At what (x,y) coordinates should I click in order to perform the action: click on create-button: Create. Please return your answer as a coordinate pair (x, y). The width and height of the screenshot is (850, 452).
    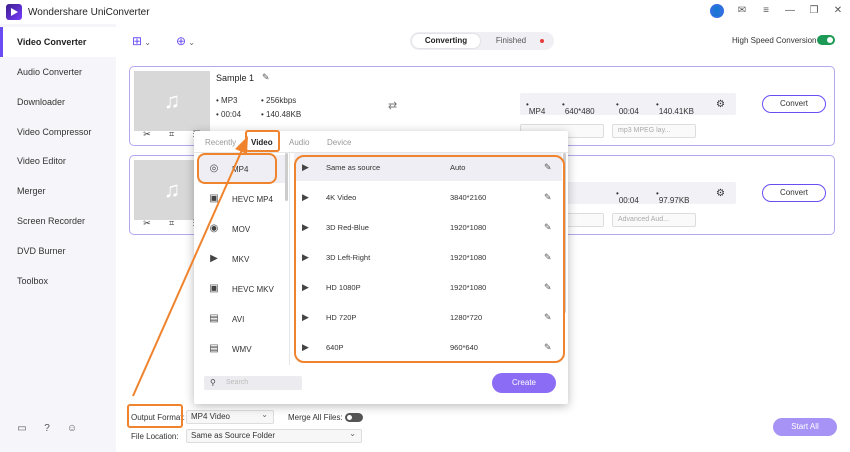
    Looking at the image, I should click on (524, 383).